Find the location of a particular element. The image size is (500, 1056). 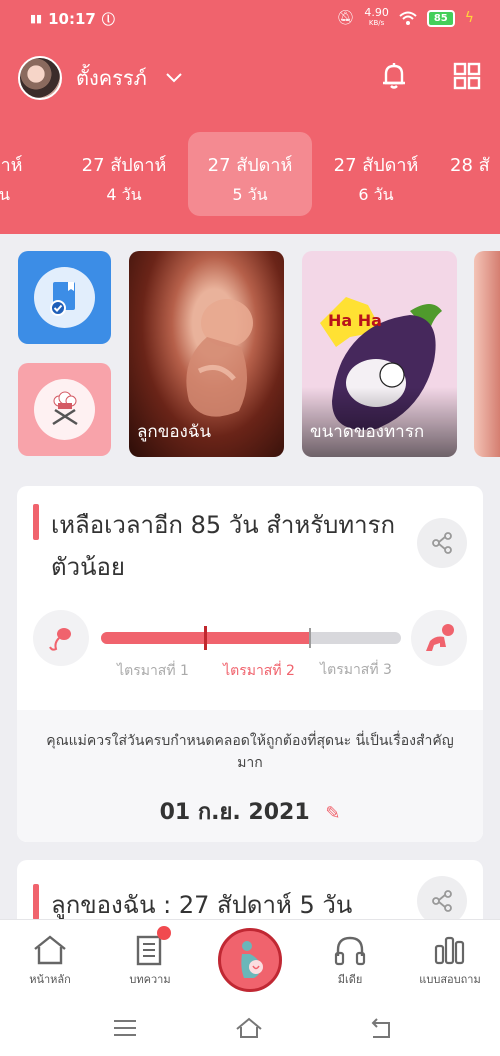

trimester-3-label: ไตรมาสที่ 3 is located at coordinates (356, 670).